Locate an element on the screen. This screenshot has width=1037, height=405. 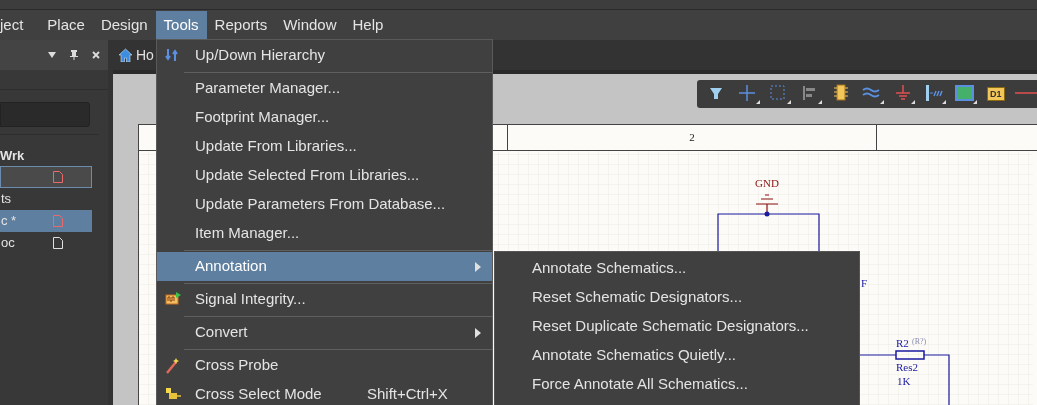
sheet-symbol-icon is located at coordinates (966, 94).